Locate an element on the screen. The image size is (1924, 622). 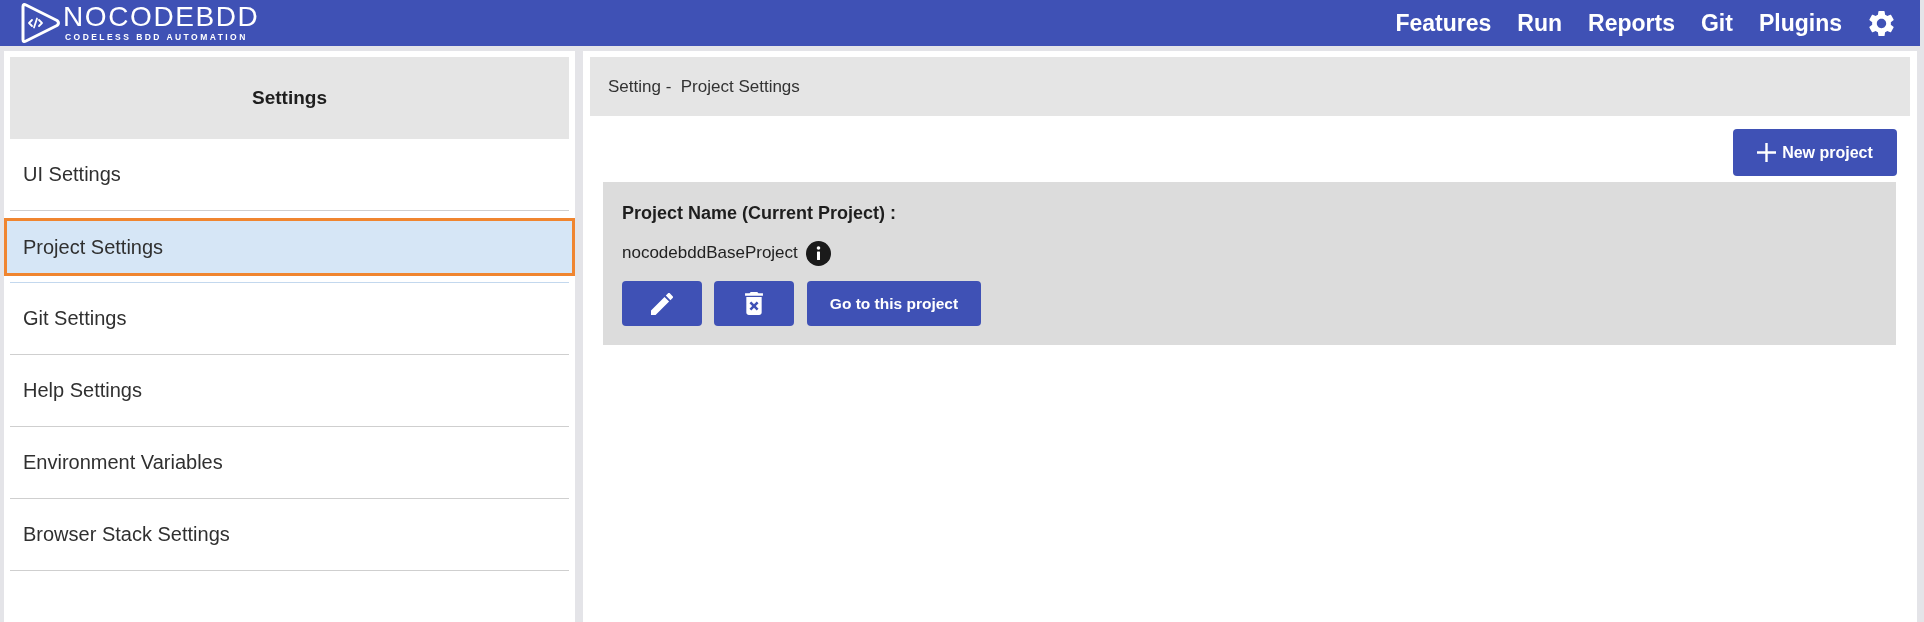
project-name: nocodebddBaseProject is located at coordinates (710, 253).